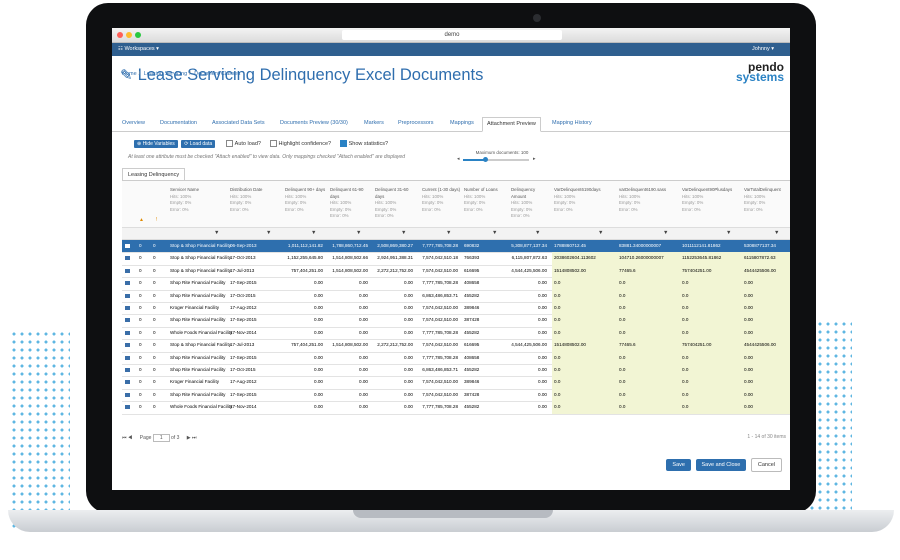 The width and height of the screenshot is (900, 560). Describe the element at coordinates (243, 144) in the screenshot. I see `auto-load-checkbox: Auto load?` at that location.